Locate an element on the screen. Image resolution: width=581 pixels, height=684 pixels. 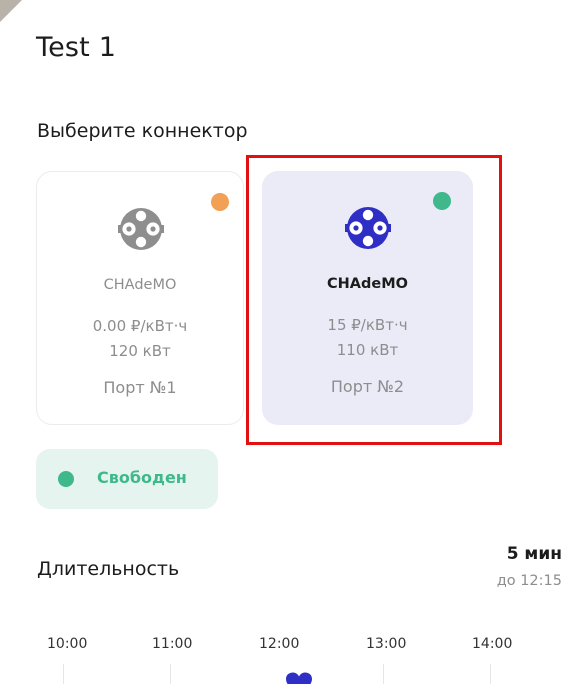
timeline-tick-label: 10:00 is located at coordinates (67, 644).